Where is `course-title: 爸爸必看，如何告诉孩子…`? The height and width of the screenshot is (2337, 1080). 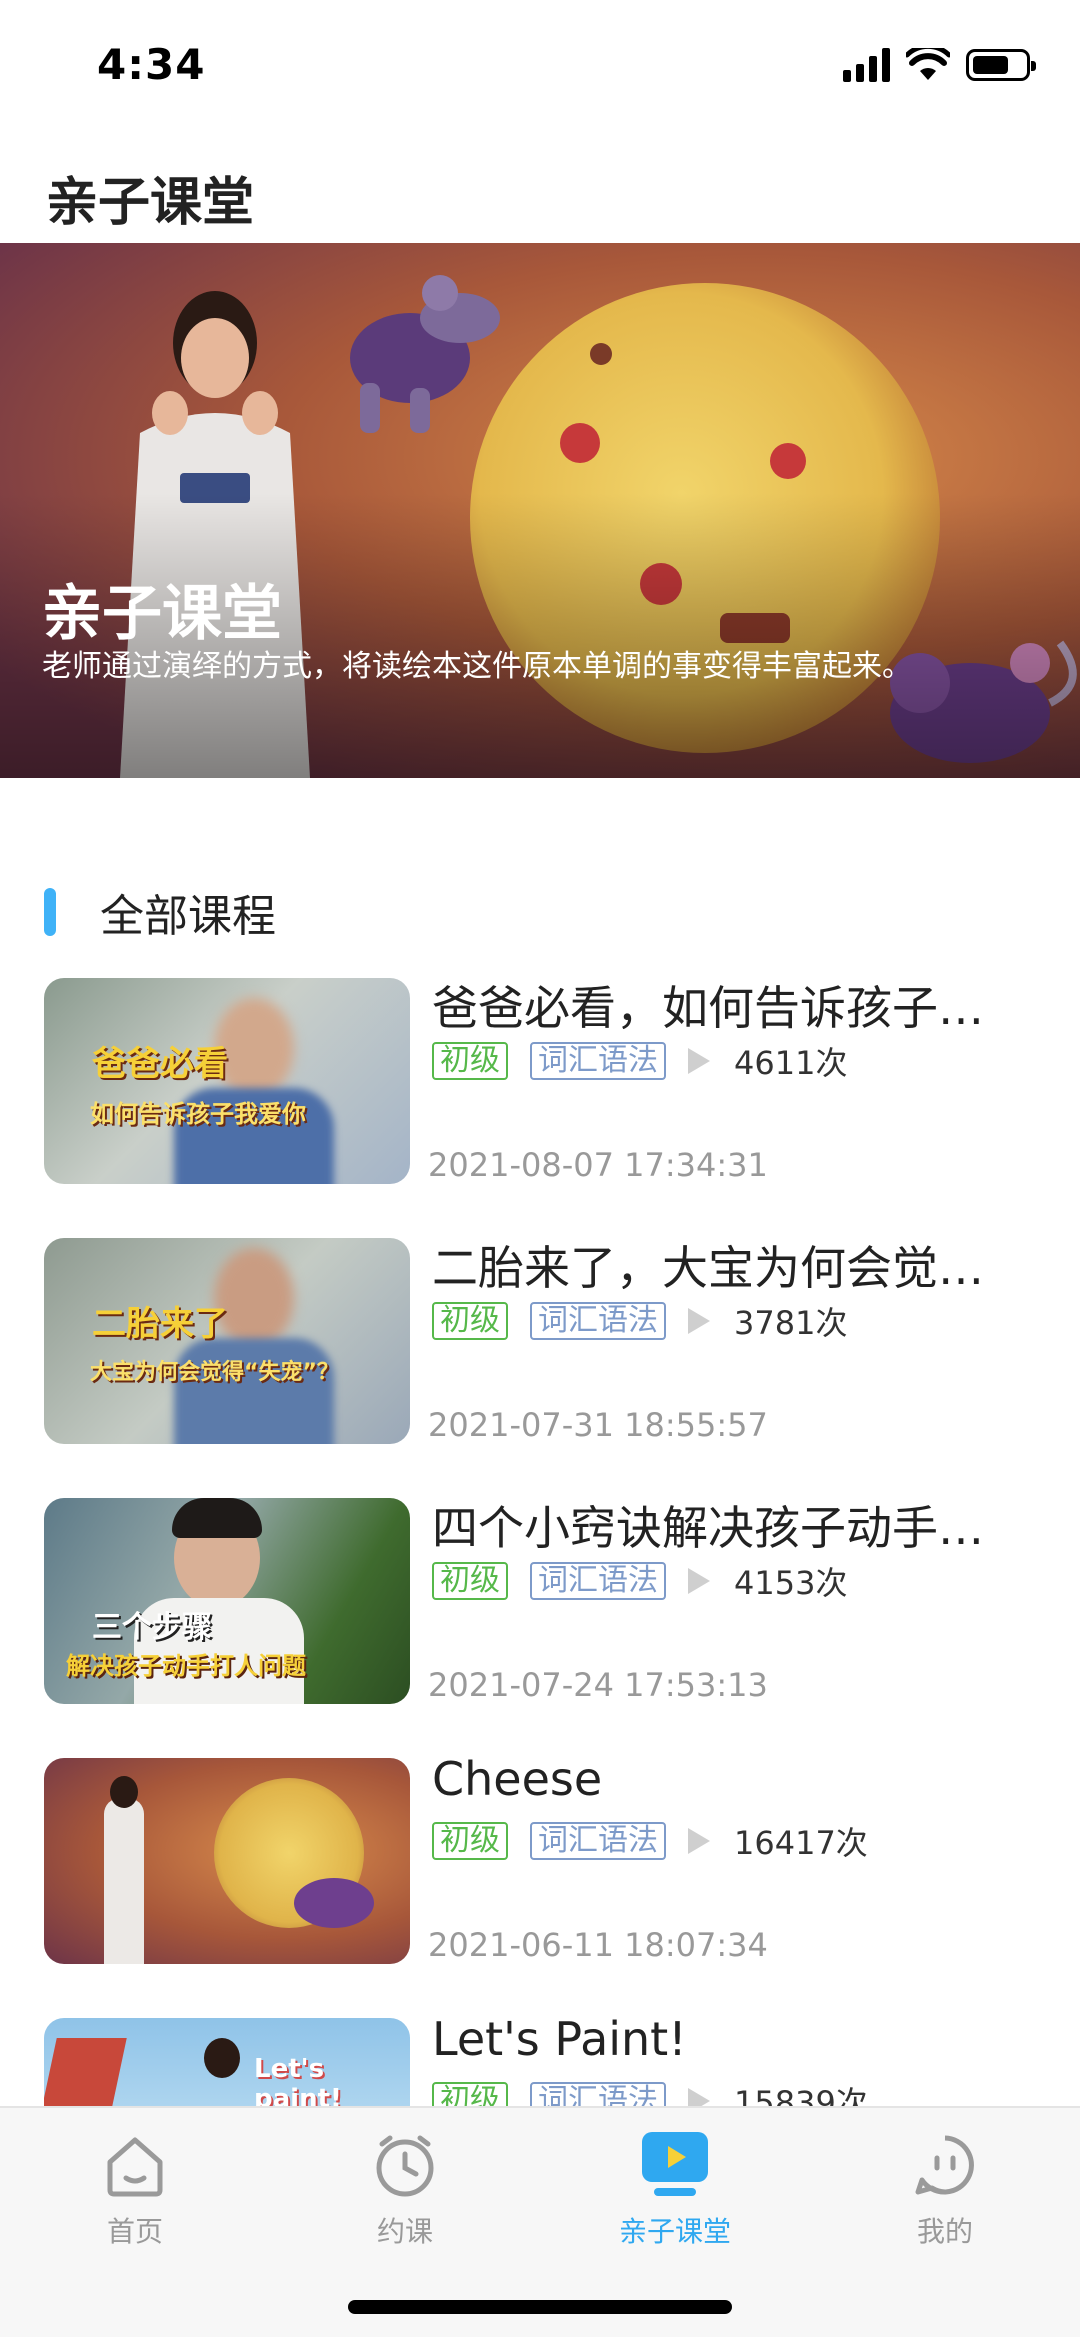 course-title: 爸爸必看，如何告诉孩子… is located at coordinates (722, 1005).